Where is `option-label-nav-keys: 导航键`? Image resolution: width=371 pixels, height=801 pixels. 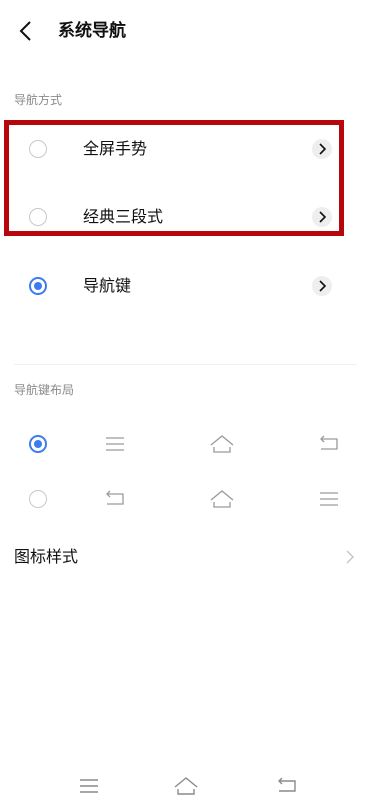 option-label-nav-keys: 导航键 is located at coordinates (107, 285).